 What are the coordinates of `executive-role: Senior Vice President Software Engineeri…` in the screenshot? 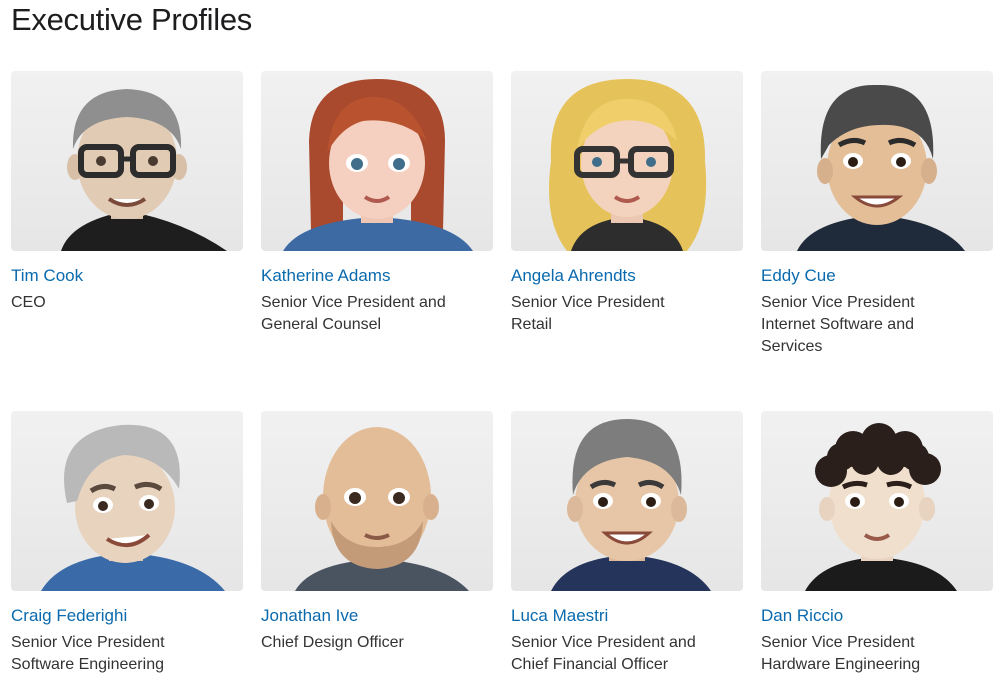 It's located at (88, 653).